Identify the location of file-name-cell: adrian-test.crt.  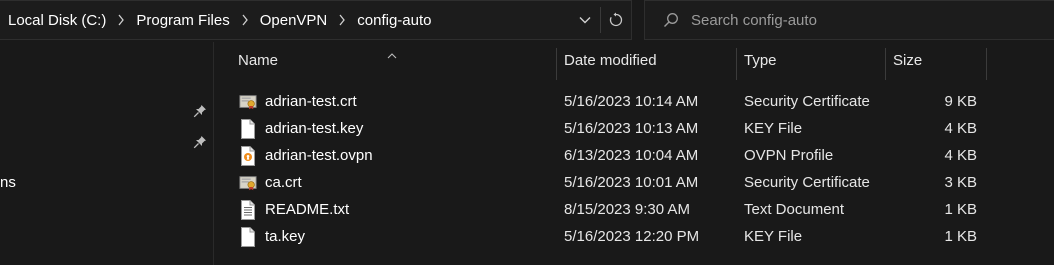
(298, 101).